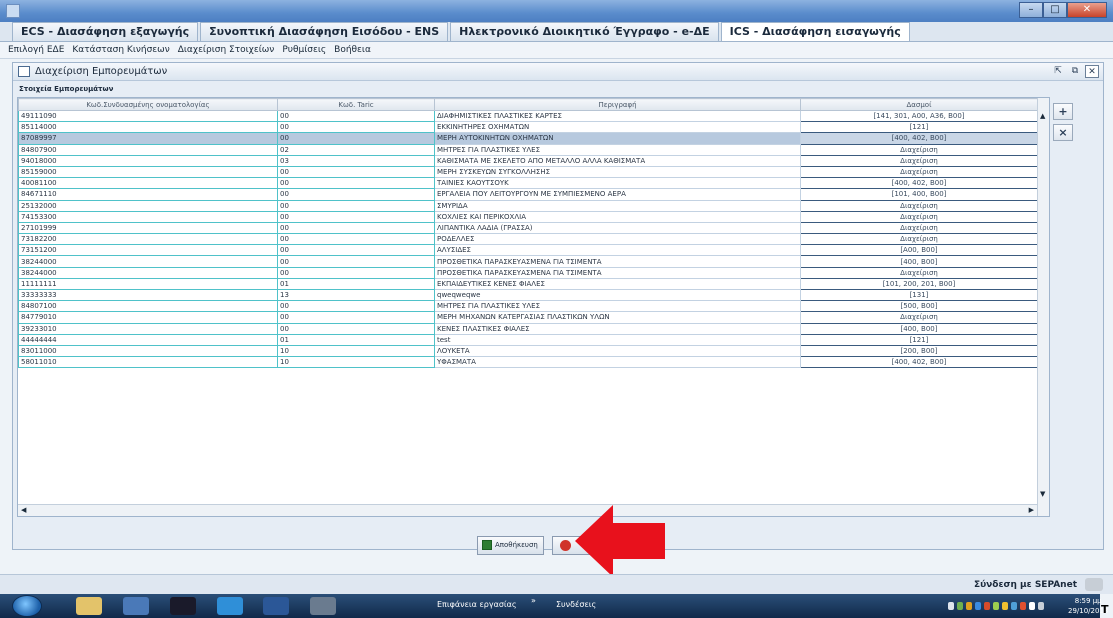 The width and height of the screenshot is (1113, 618). What do you see at coordinates (1042, 116) in the screenshot?
I see `scroll-up-icon: ▲` at bounding box center [1042, 116].